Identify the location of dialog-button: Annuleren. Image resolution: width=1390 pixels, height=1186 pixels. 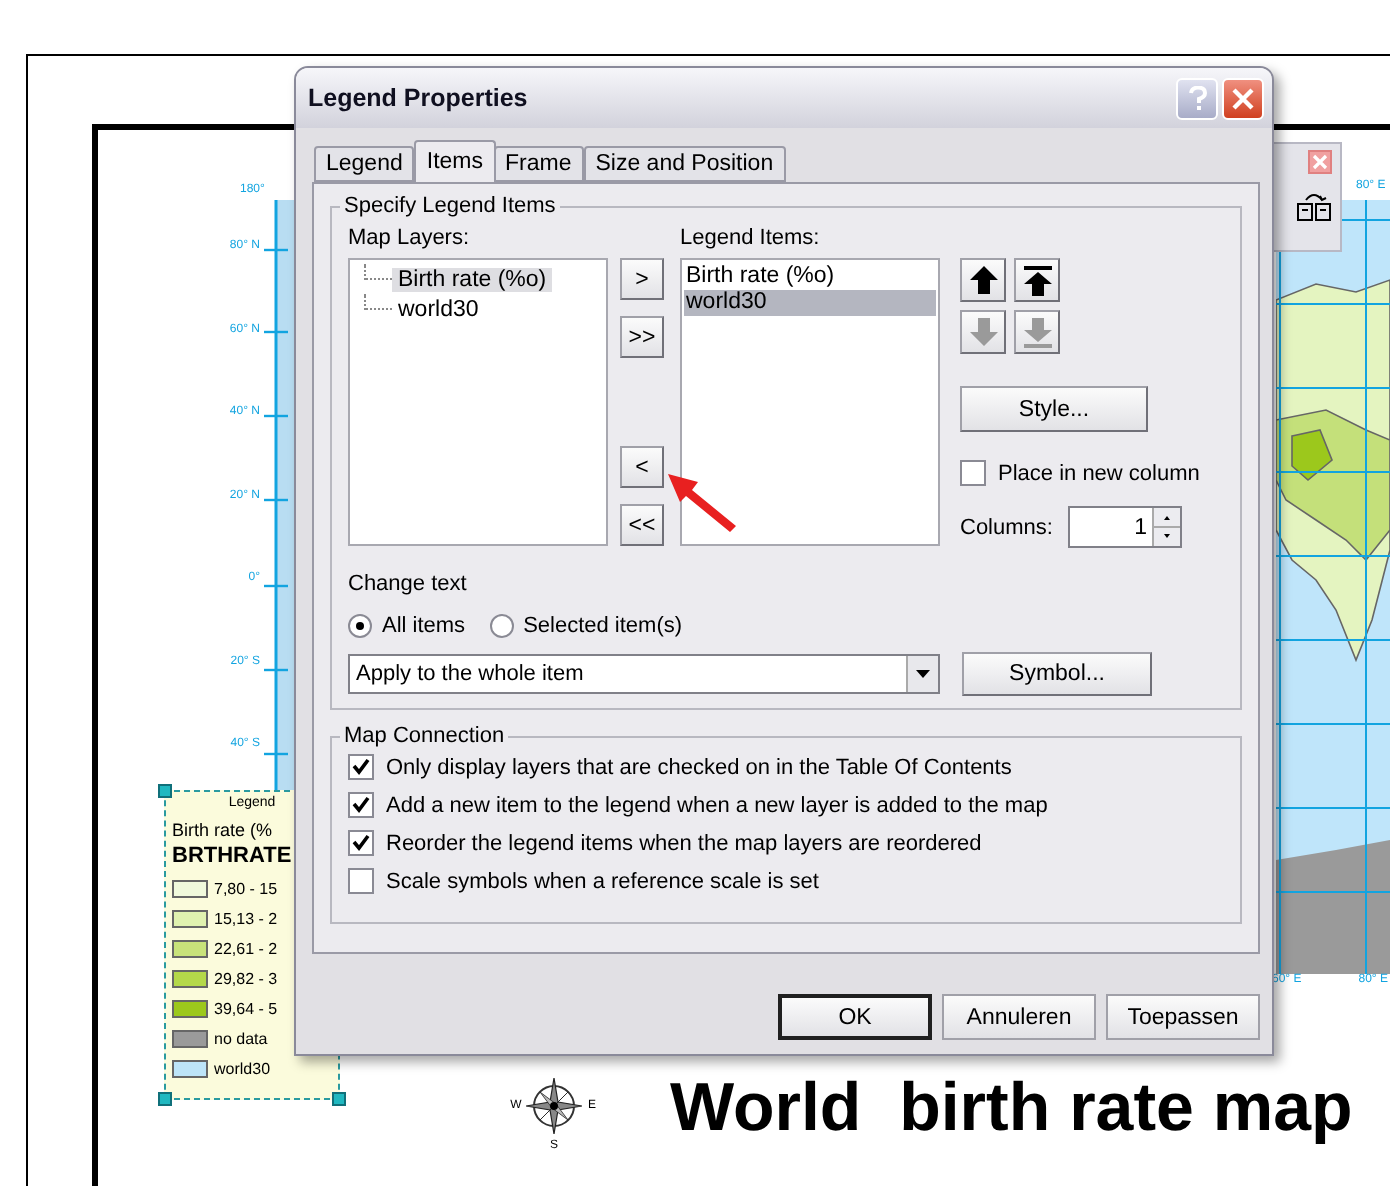
(1019, 1017).